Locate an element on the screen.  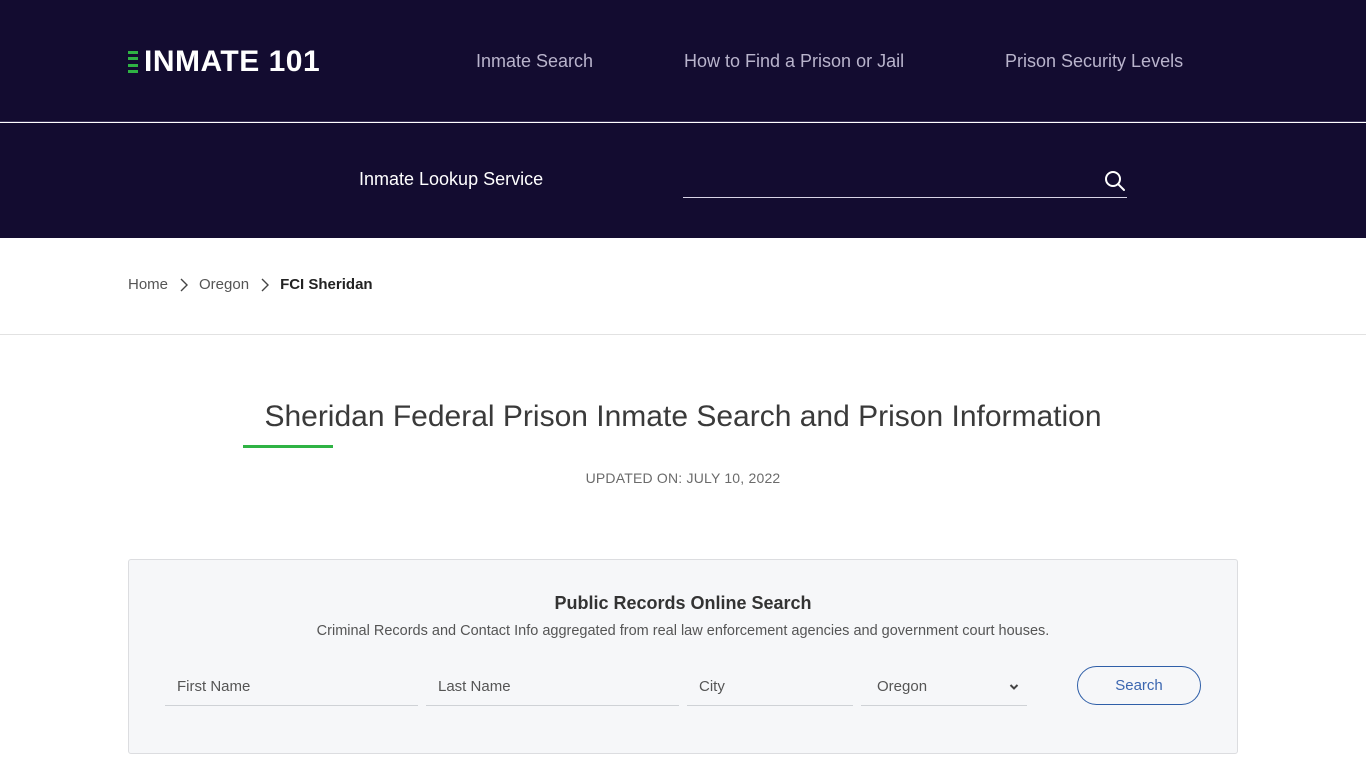
first-name-input is located at coordinates (291, 686).